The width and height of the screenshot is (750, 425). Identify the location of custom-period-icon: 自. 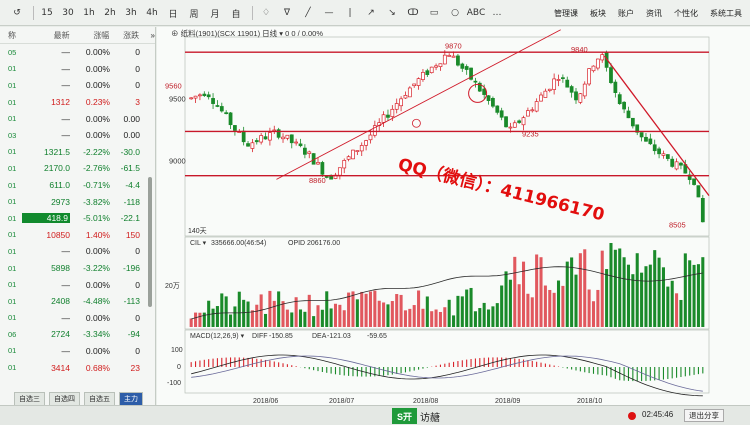
(236, 13).